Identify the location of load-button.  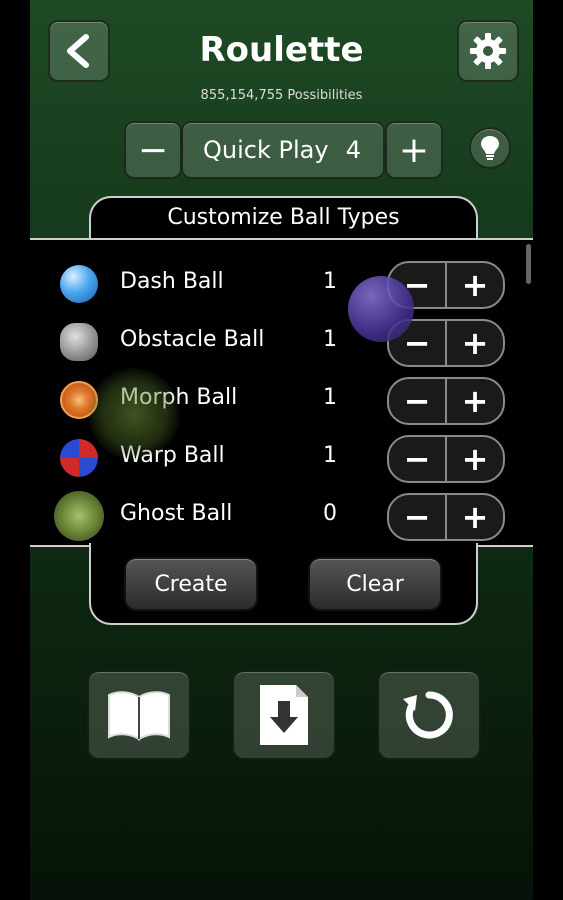
(284, 715).